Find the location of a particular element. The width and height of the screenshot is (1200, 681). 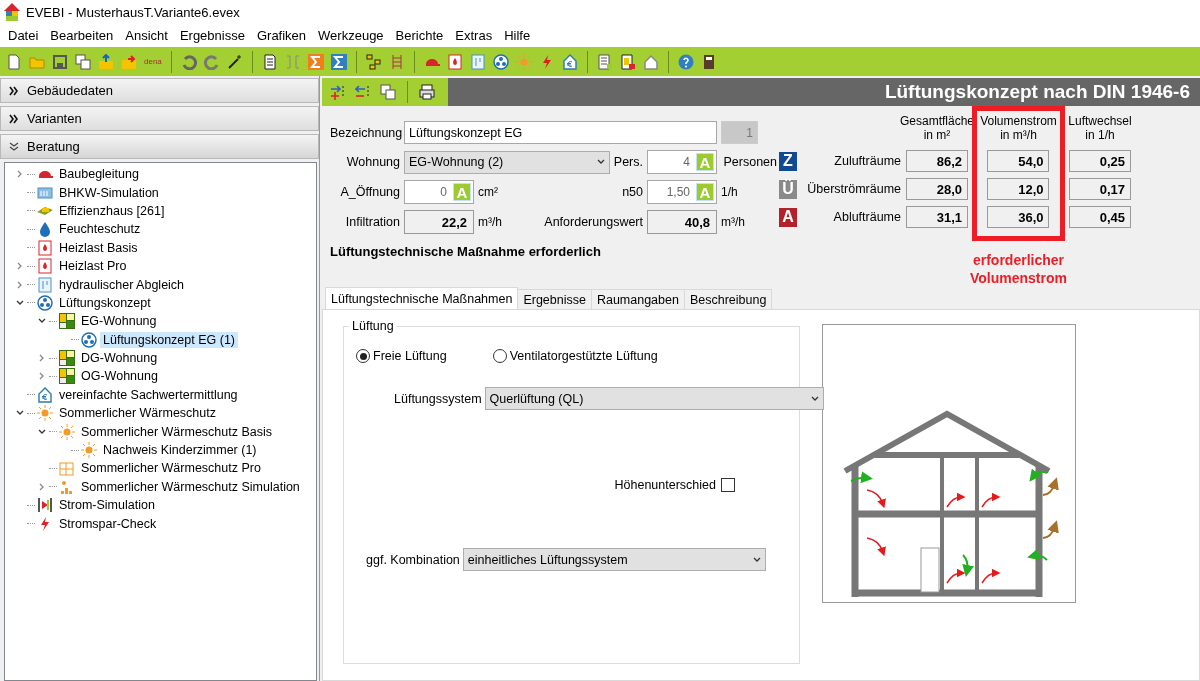

panel-title: Lüftungskonzept nach DIN 1946-6 is located at coordinates (824, 92).